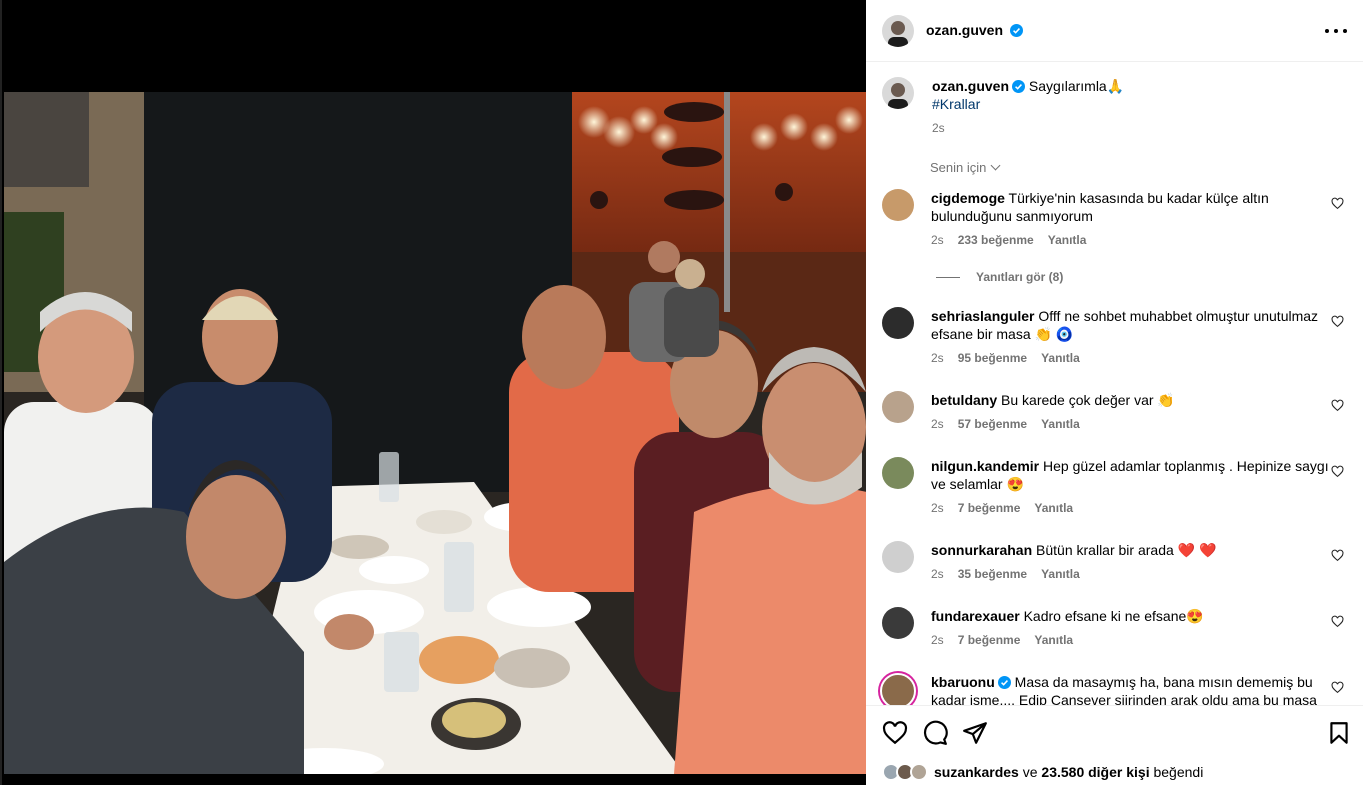 This screenshot has width=1363, height=785. Describe the element at coordinates (1114, 745) in the screenshot. I see `post-actions-bar: suzankardes ve 23.580 diğer kişi beğendi` at that location.